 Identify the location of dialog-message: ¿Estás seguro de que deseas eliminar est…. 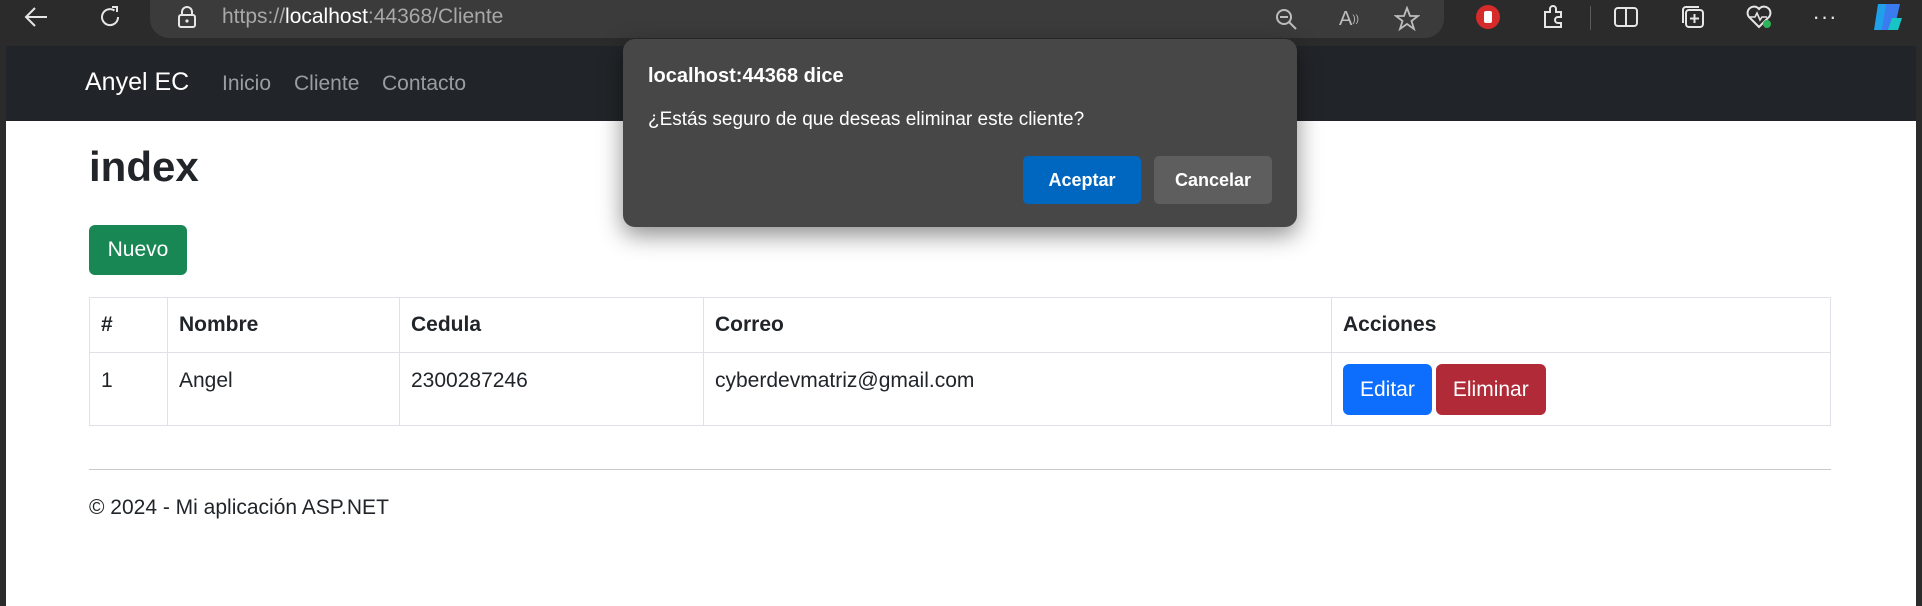
(866, 119).